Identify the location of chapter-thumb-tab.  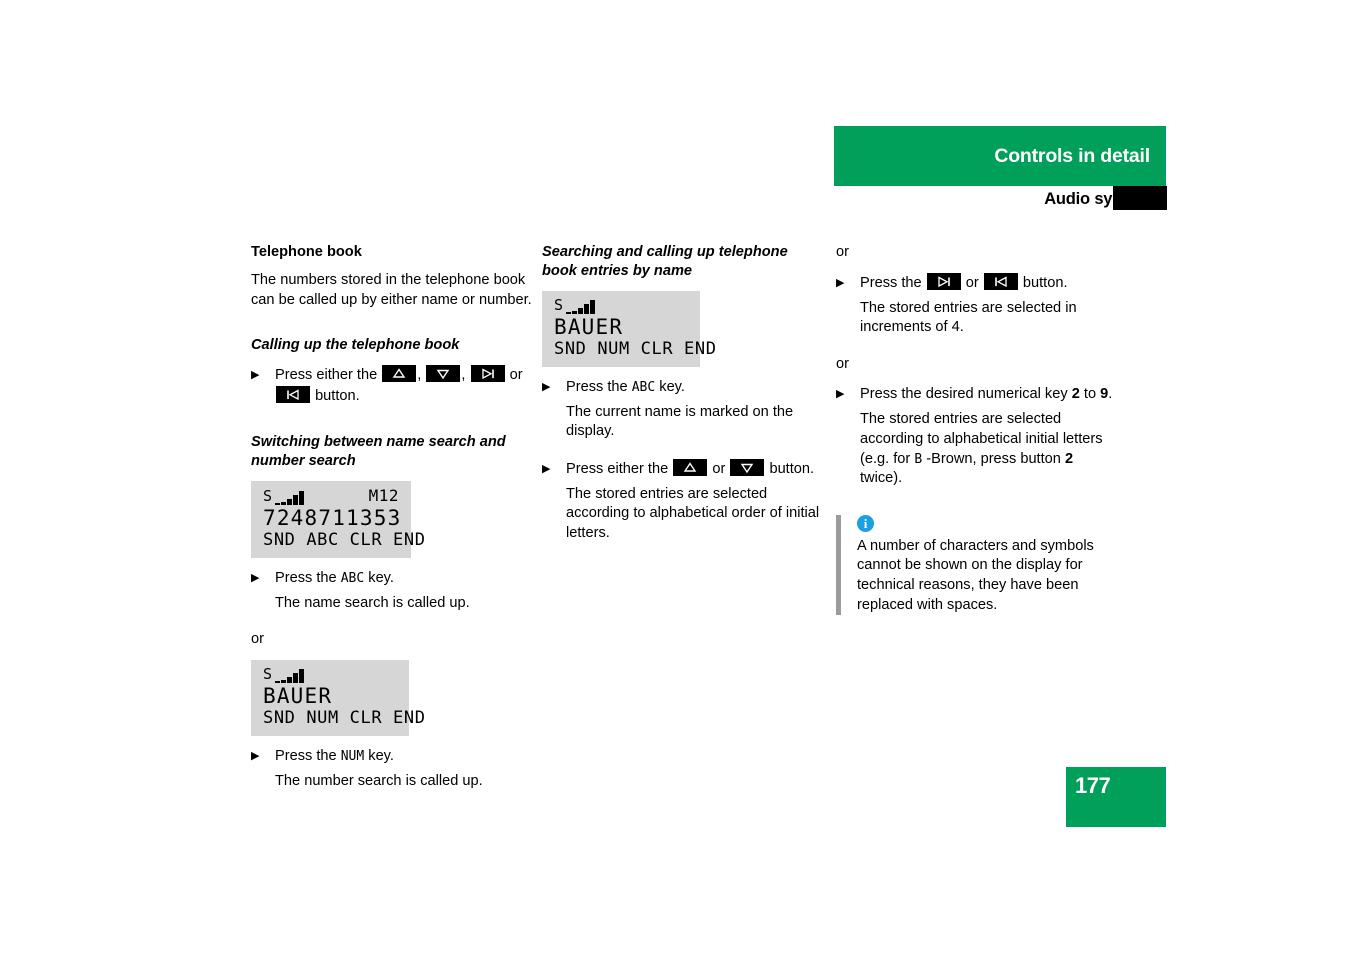
(1140, 198).